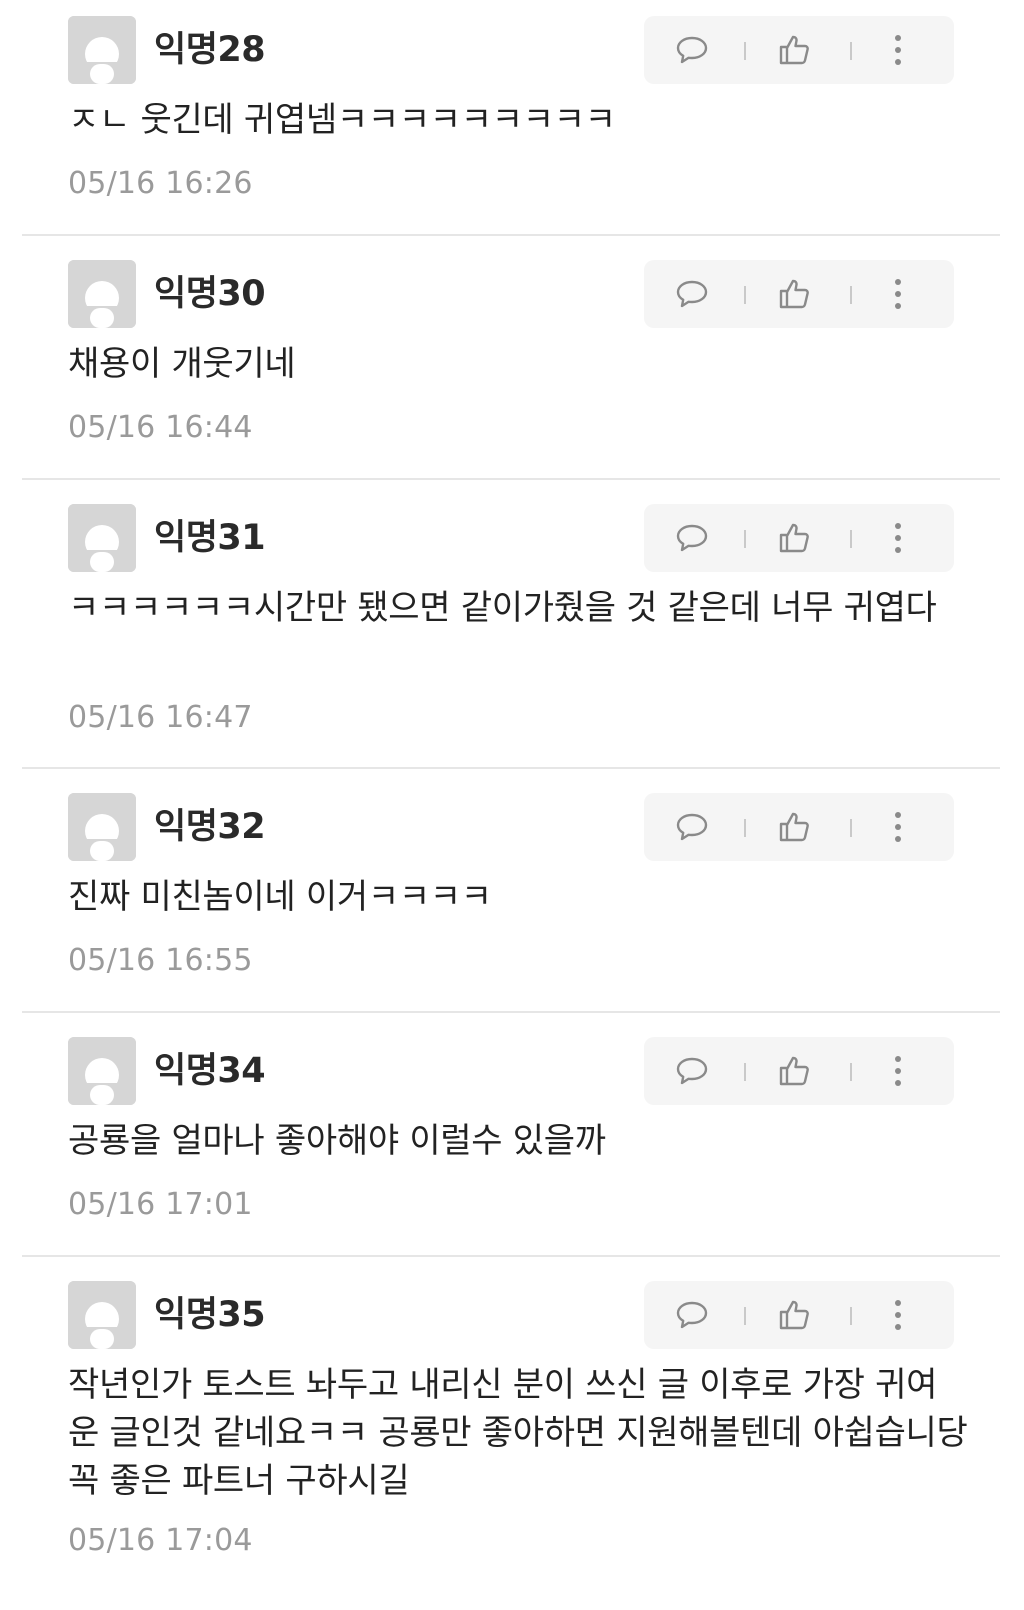 This screenshot has height=1610, width=1024. I want to click on comment-author: 익명28, so click(210, 50).